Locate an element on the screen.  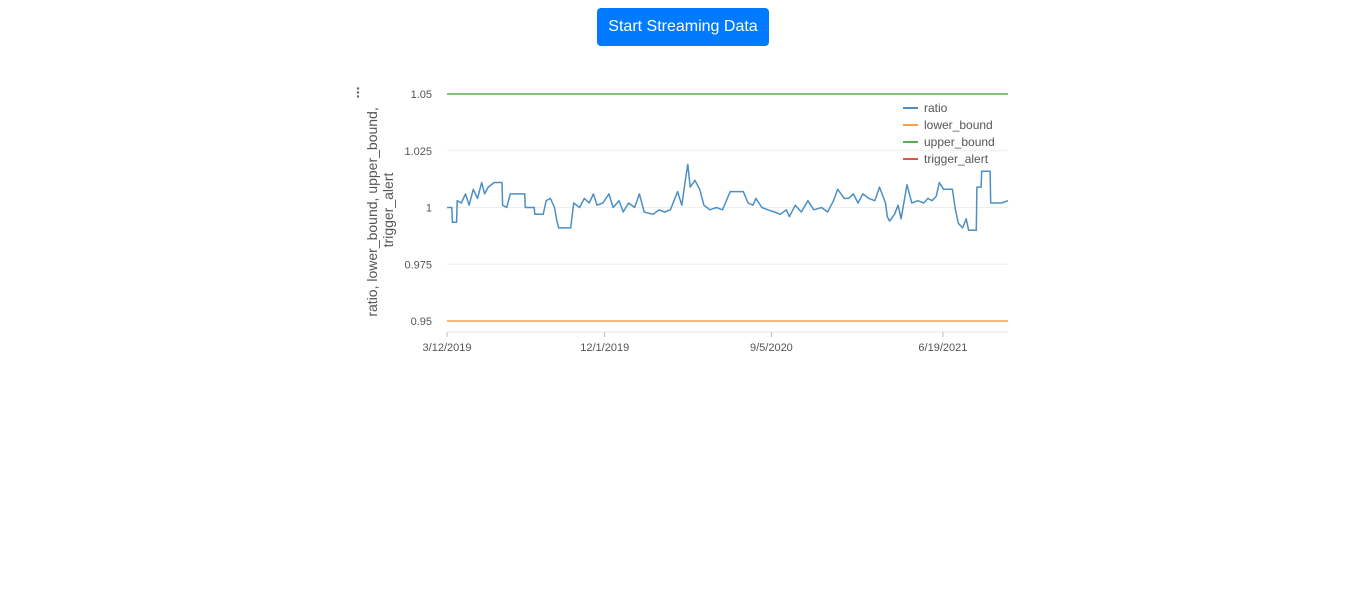
legend-label-lower-bound: lower_bound is located at coordinates (958, 125).